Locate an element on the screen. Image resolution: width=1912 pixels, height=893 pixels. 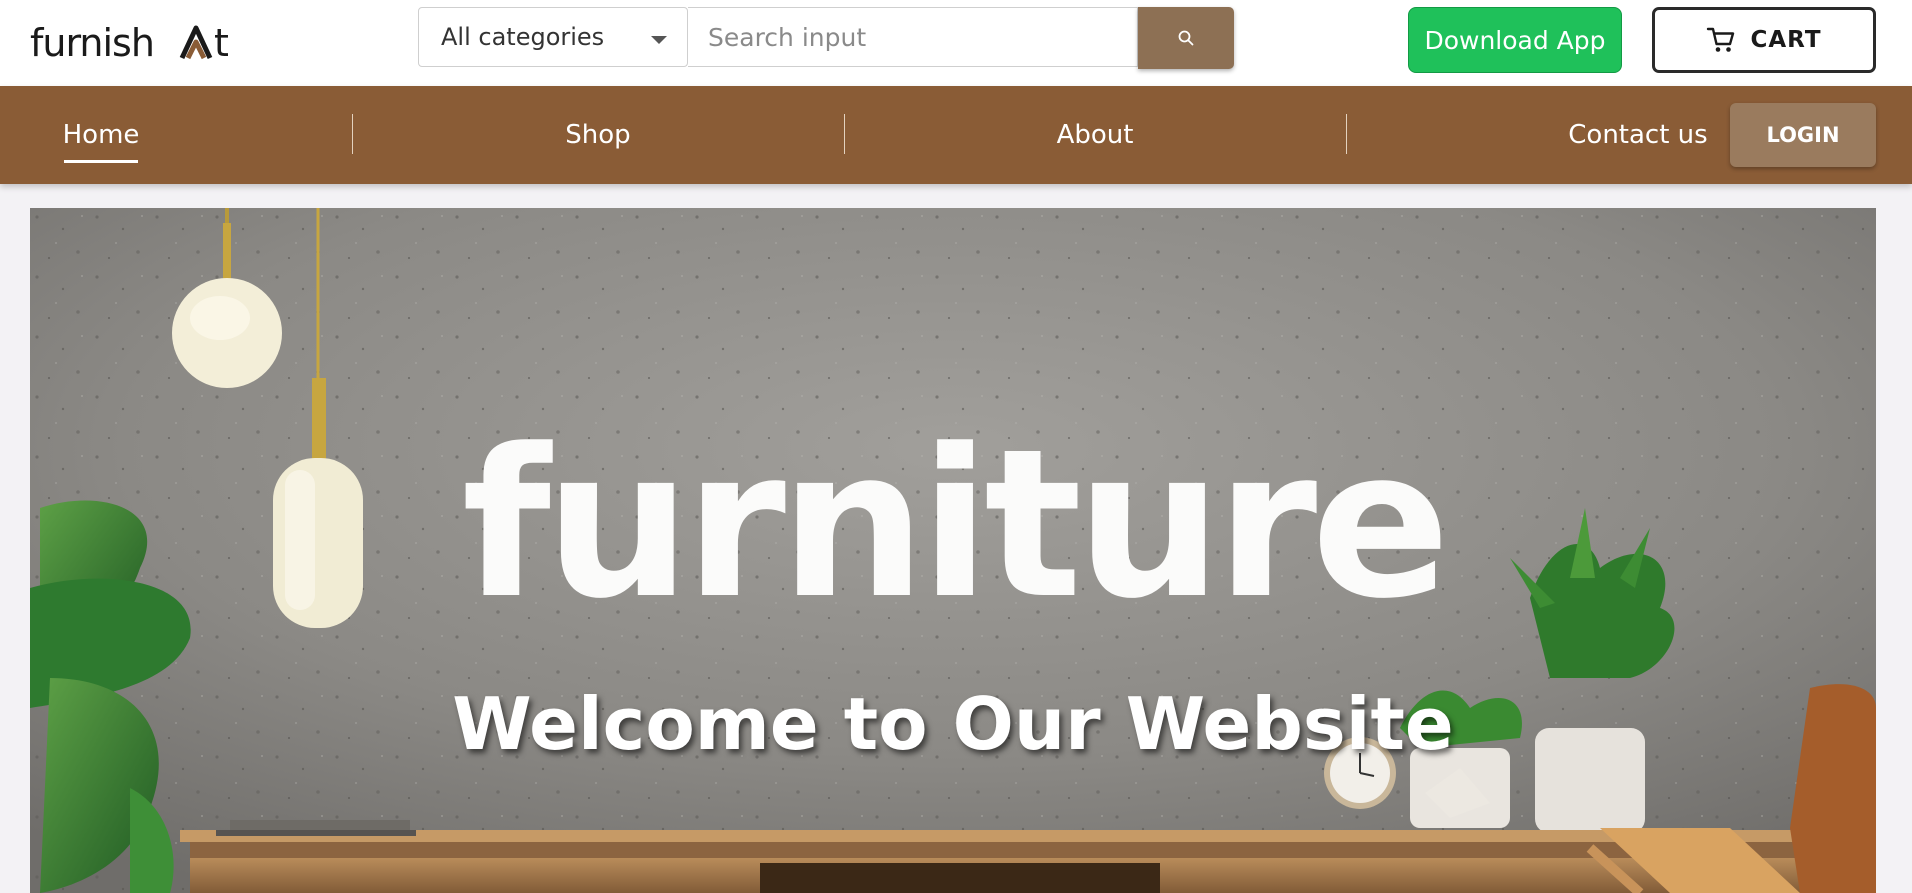
nav-item-label: Contact us is located at coordinates (1638, 135).